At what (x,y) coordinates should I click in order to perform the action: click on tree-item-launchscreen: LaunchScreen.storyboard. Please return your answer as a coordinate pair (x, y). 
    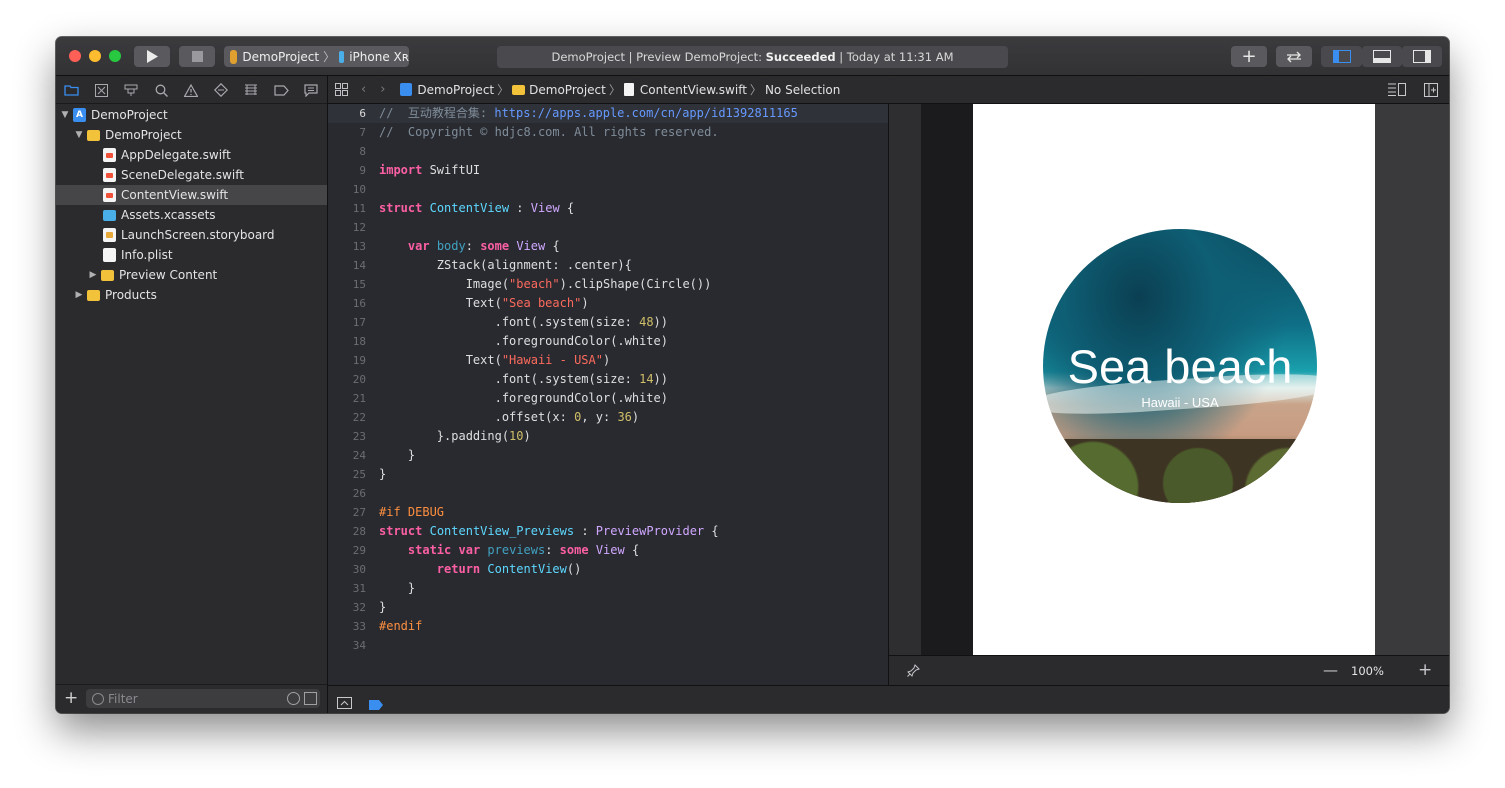
    Looking at the image, I should click on (191, 235).